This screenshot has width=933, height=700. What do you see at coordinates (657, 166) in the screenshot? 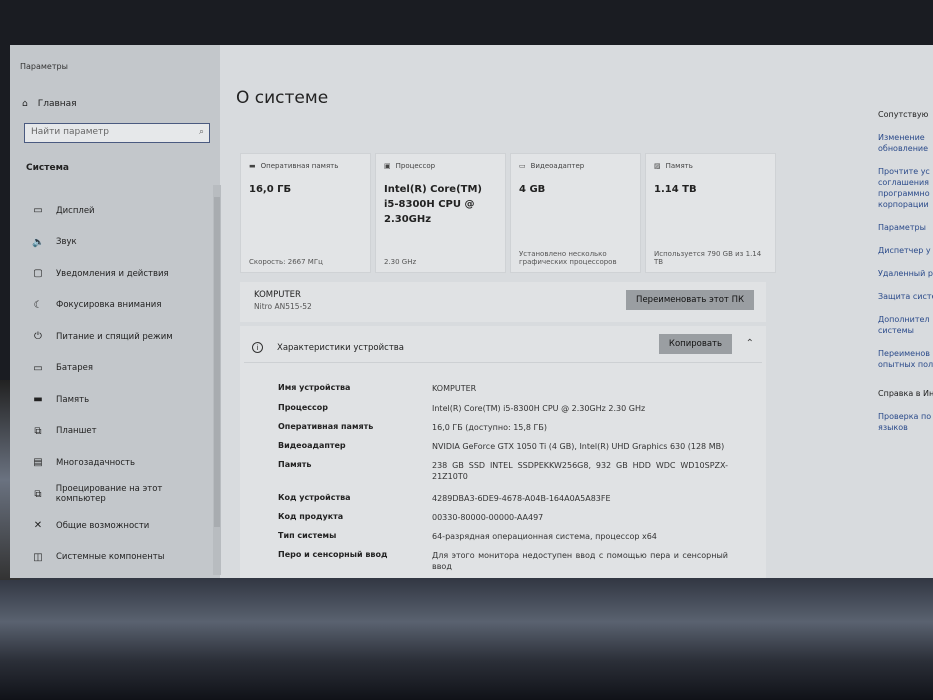
I see `disk-icon: ▨` at bounding box center [657, 166].